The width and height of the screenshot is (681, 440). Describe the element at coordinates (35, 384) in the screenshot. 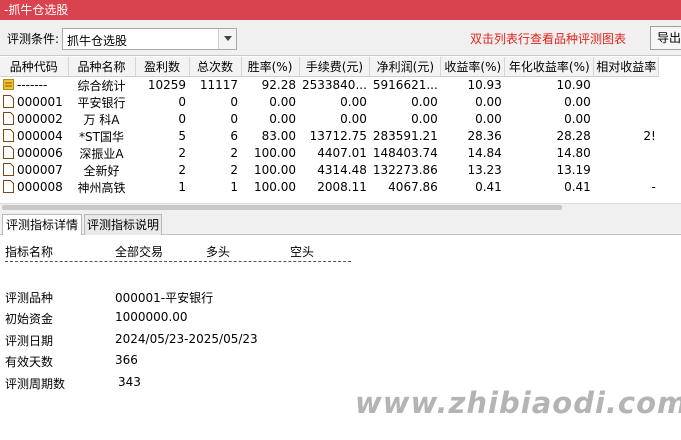

I see `indicator-label: 评测周期数` at that location.